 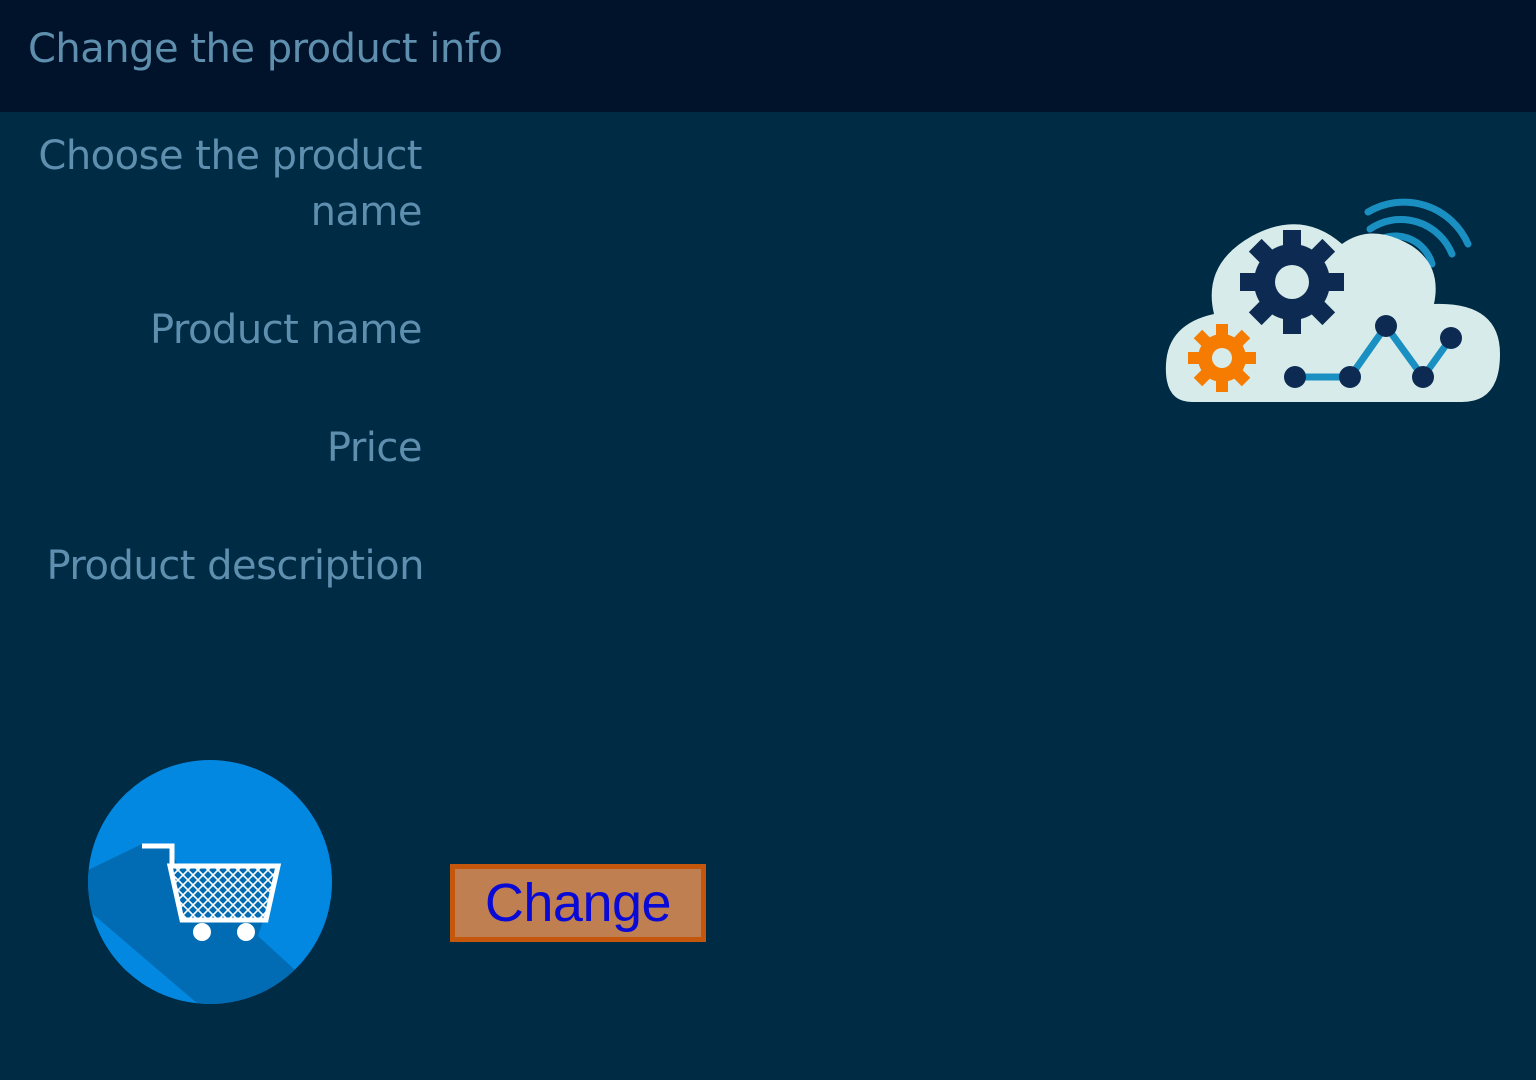 I want to click on product-name-label: Product name, so click(x=286, y=330).